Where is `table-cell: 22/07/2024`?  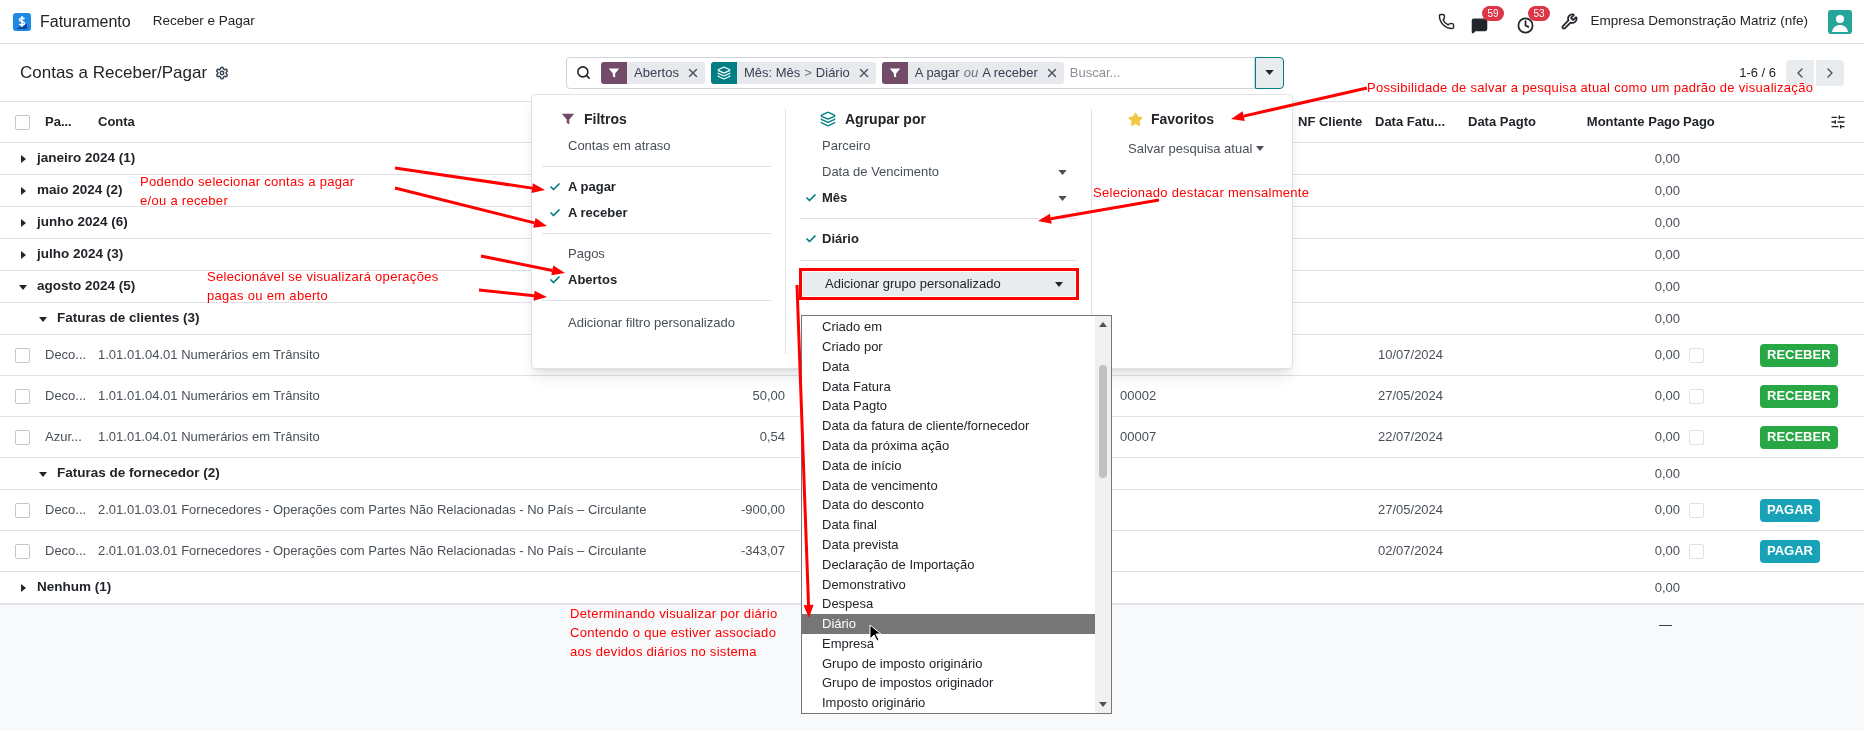 table-cell: 22/07/2024 is located at coordinates (1411, 437).